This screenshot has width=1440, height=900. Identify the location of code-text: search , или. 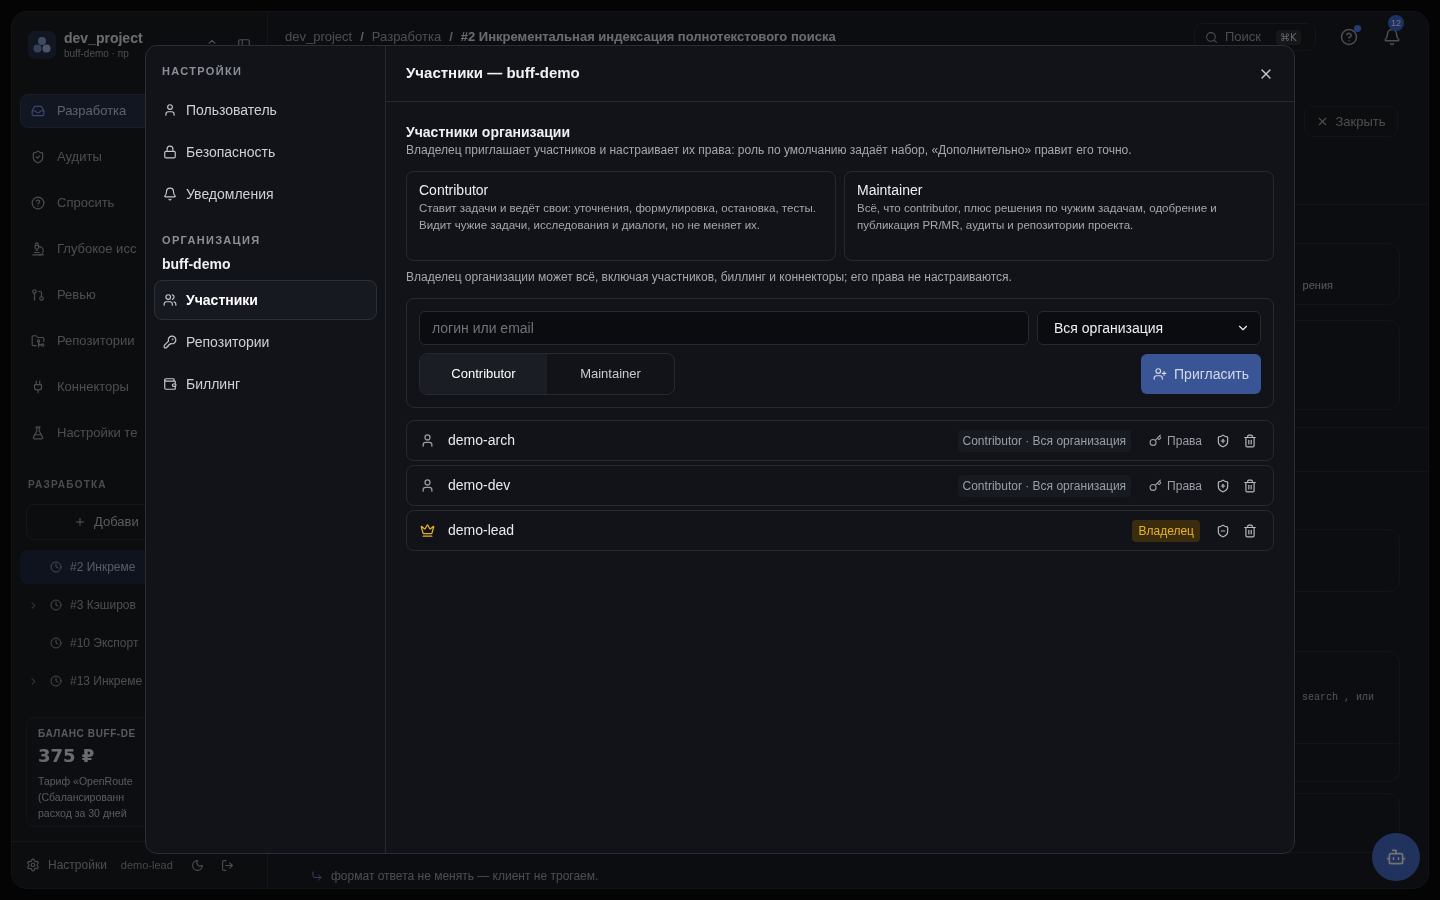
(1338, 698).